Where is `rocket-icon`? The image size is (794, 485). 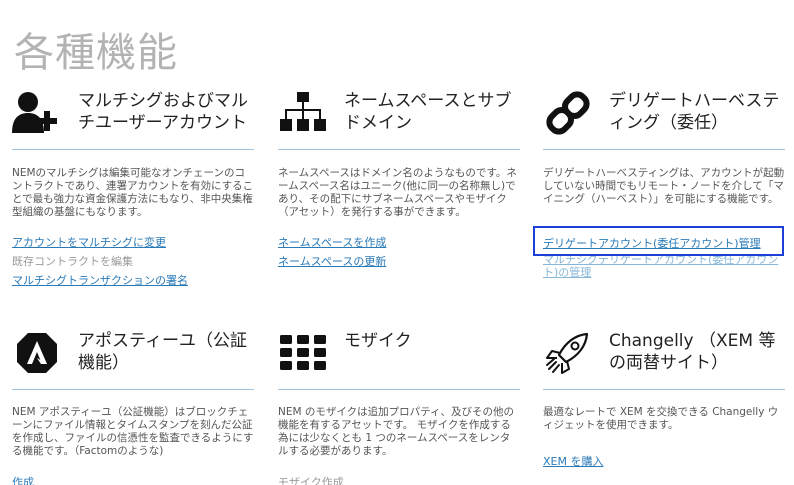 rocket-icon is located at coordinates (568, 353).